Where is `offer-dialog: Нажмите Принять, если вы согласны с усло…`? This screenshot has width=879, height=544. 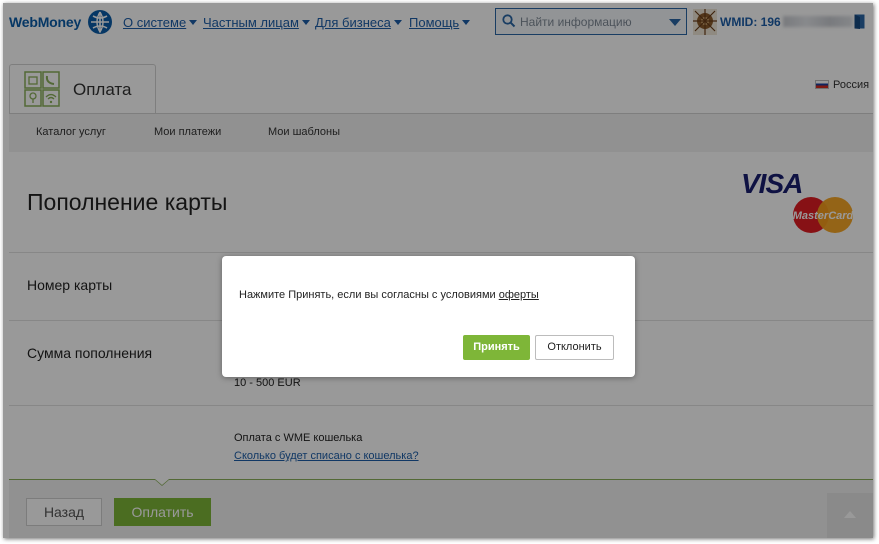 offer-dialog: Нажмите Принять, если вы согласны с усло… is located at coordinates (428, 316).